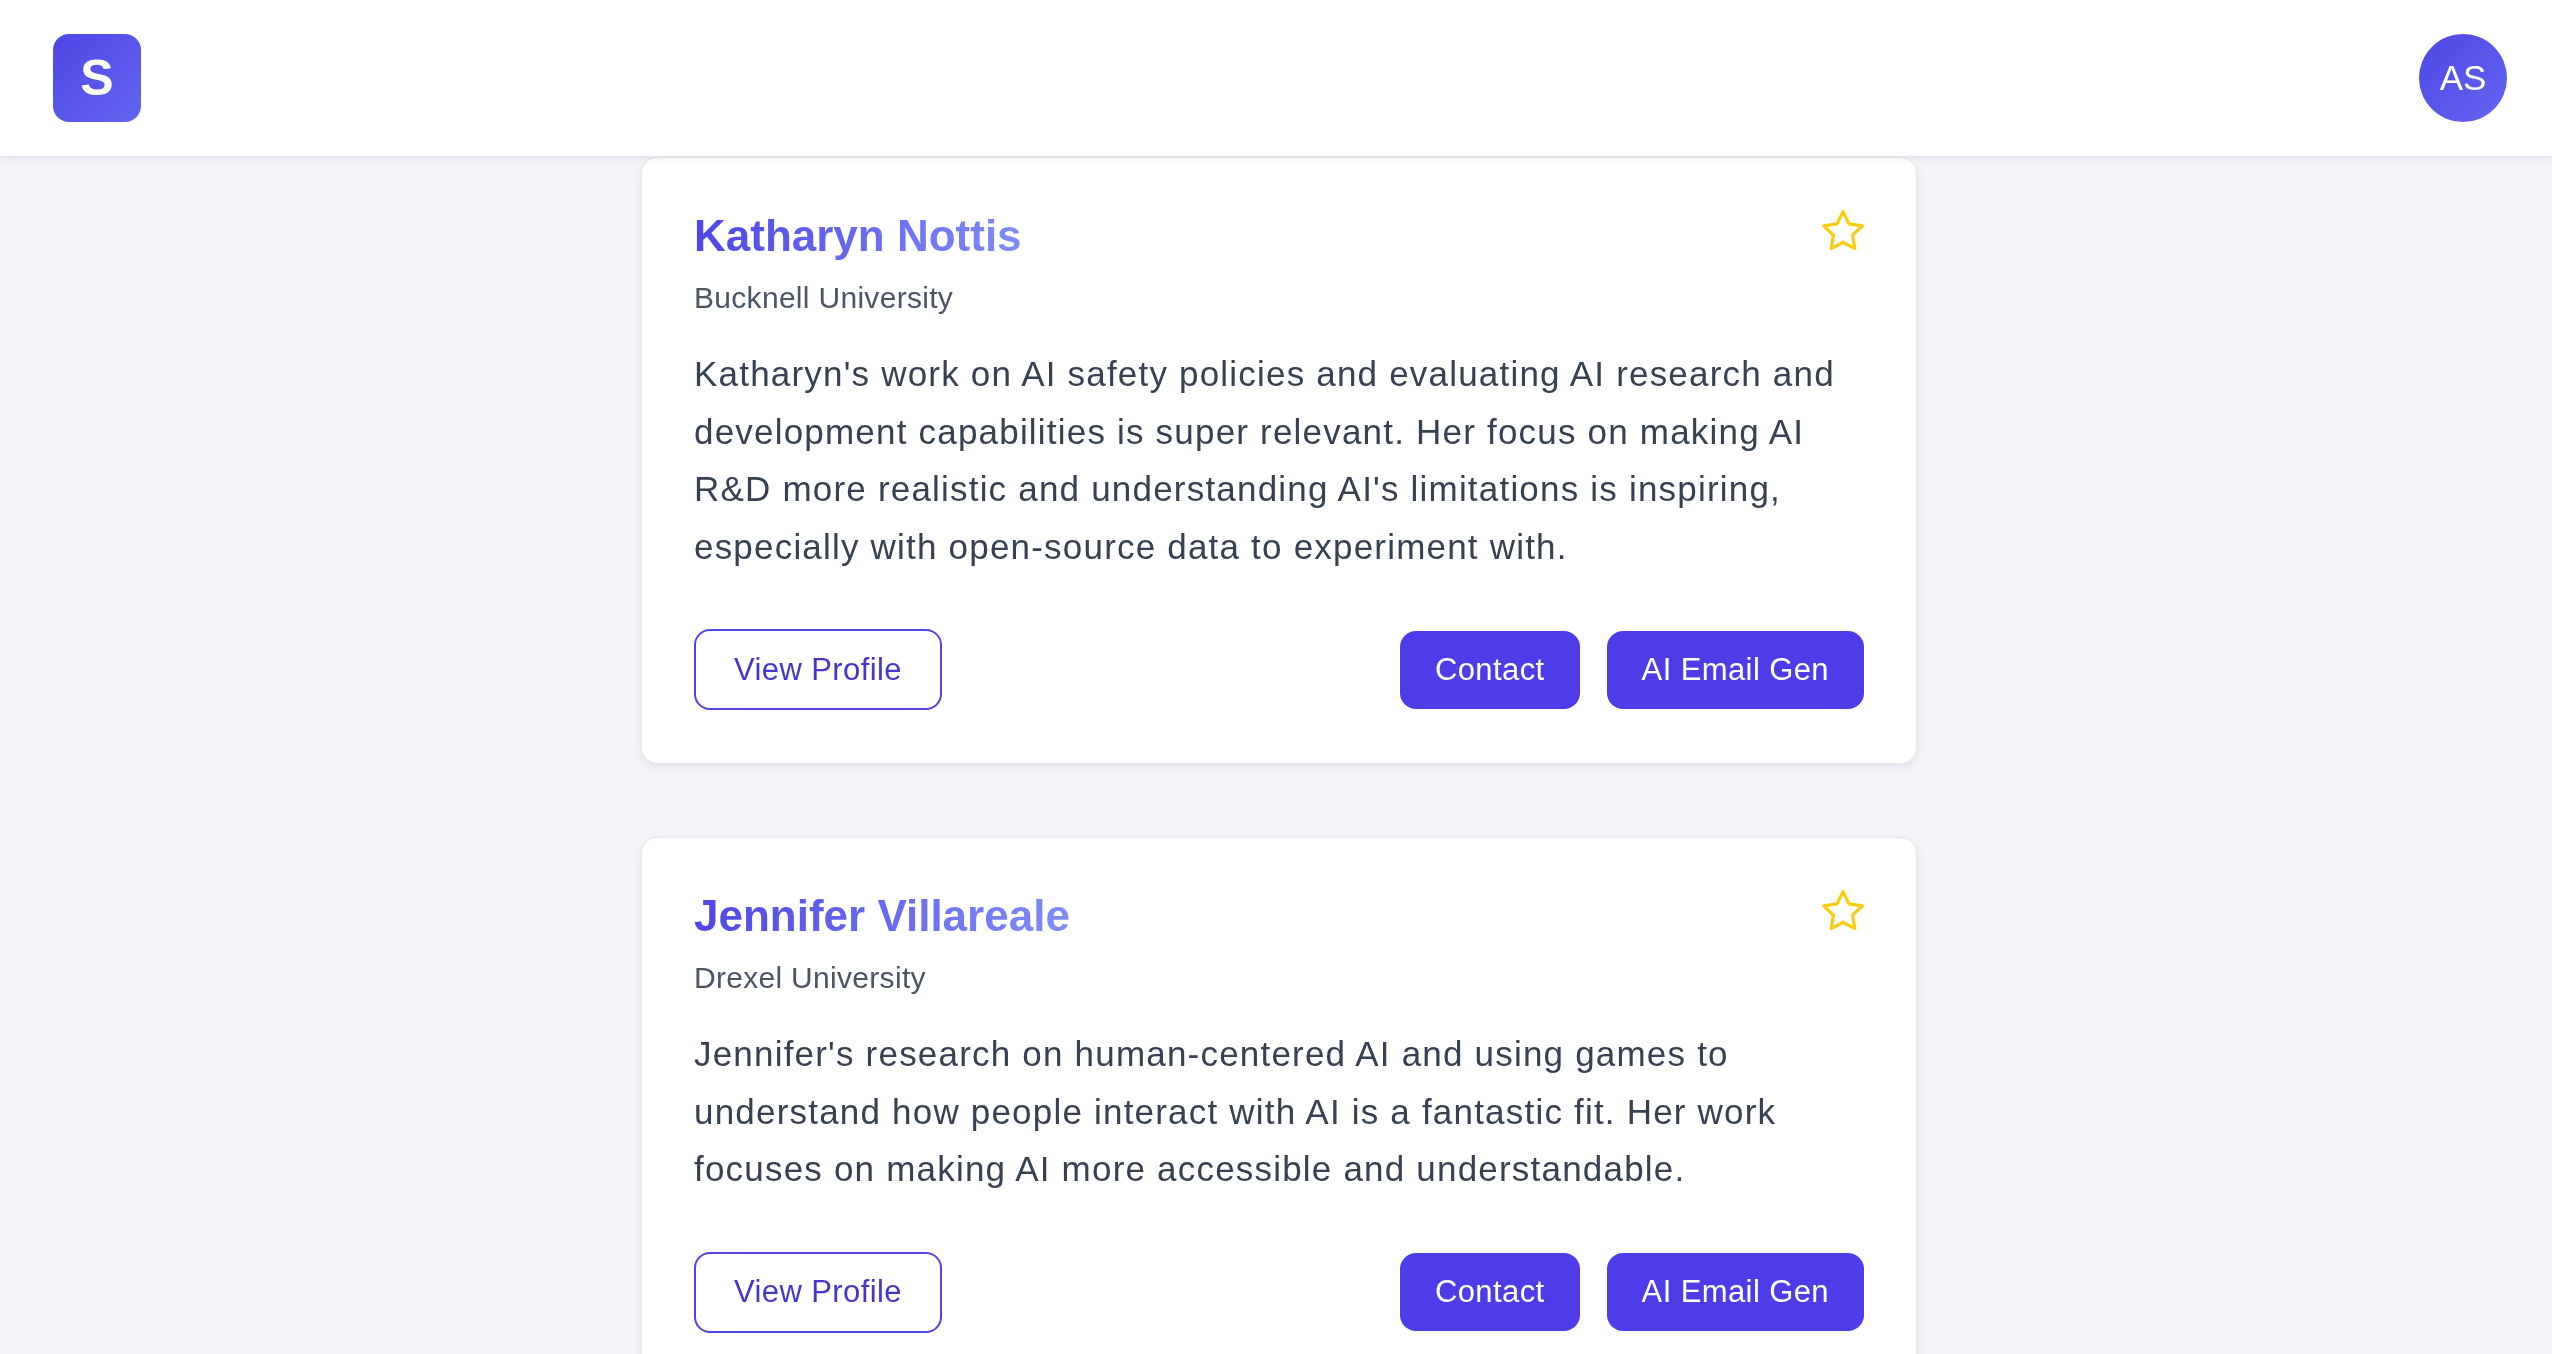 This screenshot has height=1354, width=2552. Describe the element at coordinates (97, 78) in the screenshot. I see `app-logo: S` at that location.